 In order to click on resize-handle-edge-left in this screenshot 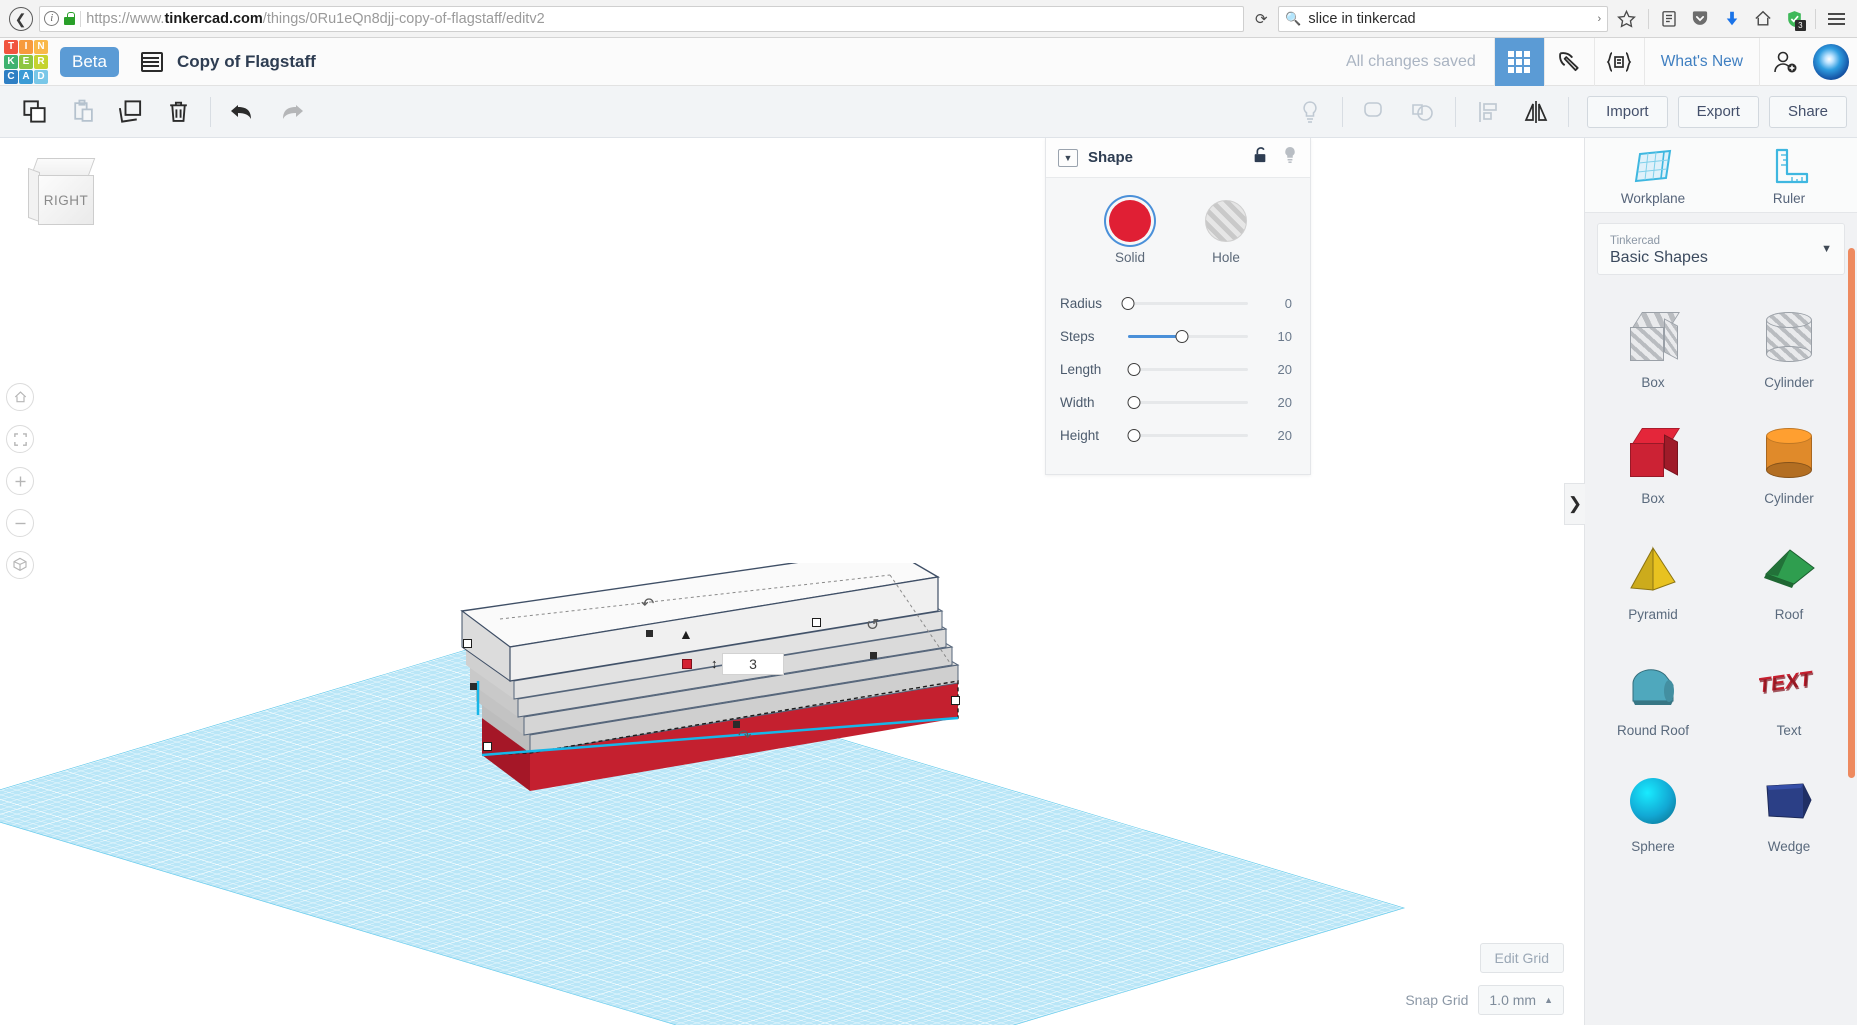, I will do `click(473, 686)`.